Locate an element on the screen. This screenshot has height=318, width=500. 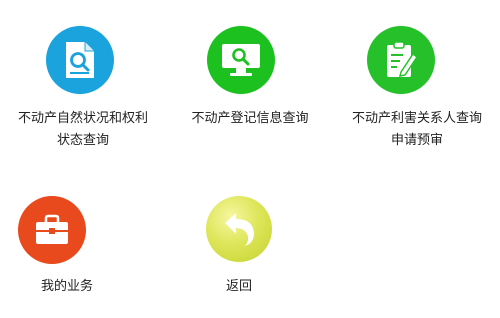
clipboard-edit-icon is located at coordinates (401, 60).